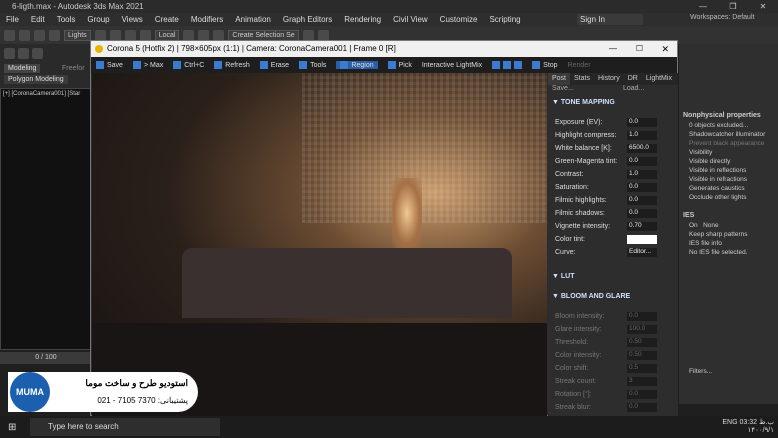 The width and height of the screenshot is (778, 438). I want to click on menu-create: Create, so click(167, 19).